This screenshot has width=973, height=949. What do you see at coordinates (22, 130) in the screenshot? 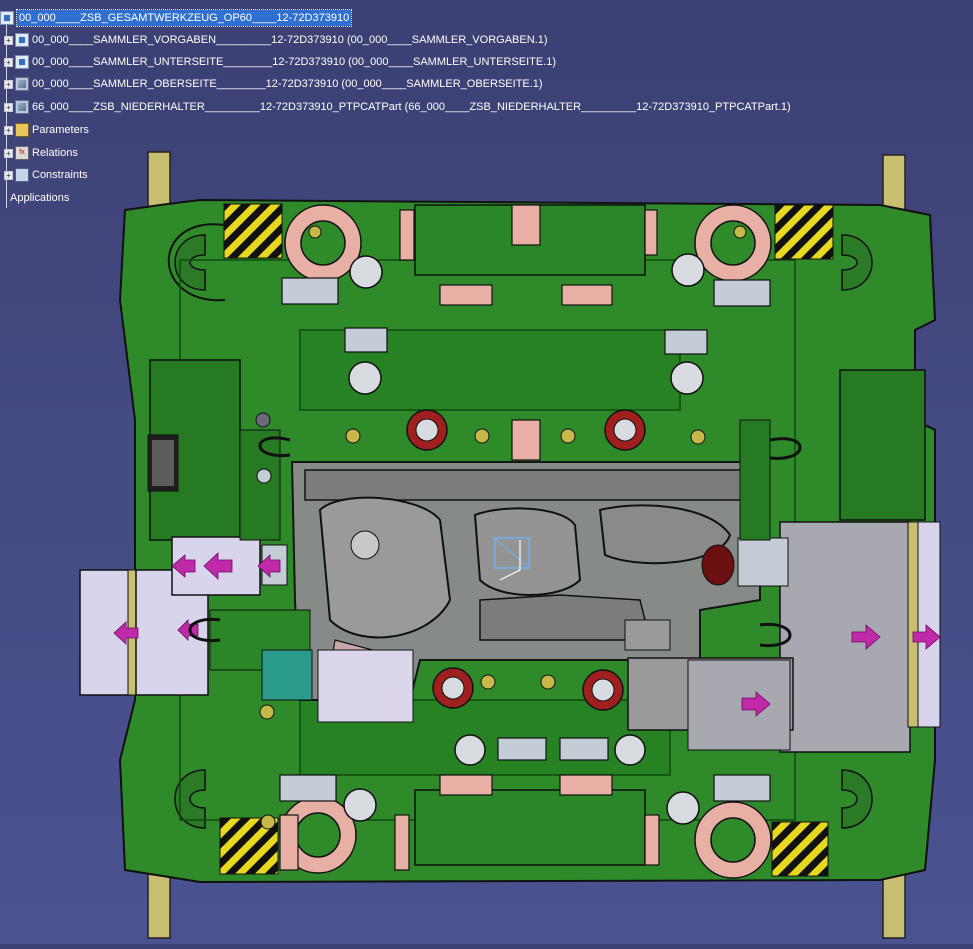
I see `parameters-icon` at bounding box center [22, 130].